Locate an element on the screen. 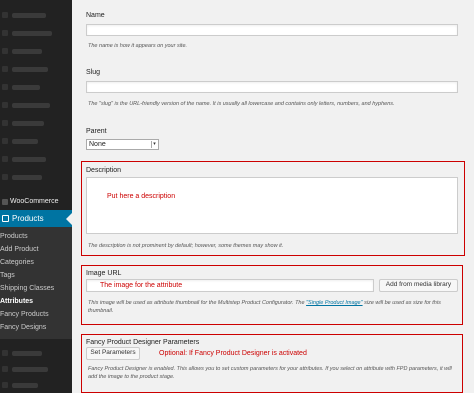 This screenshot has height=393, width=474. submenu-item-fancy-products: Fancy Products is located at coordinates (36, 314).